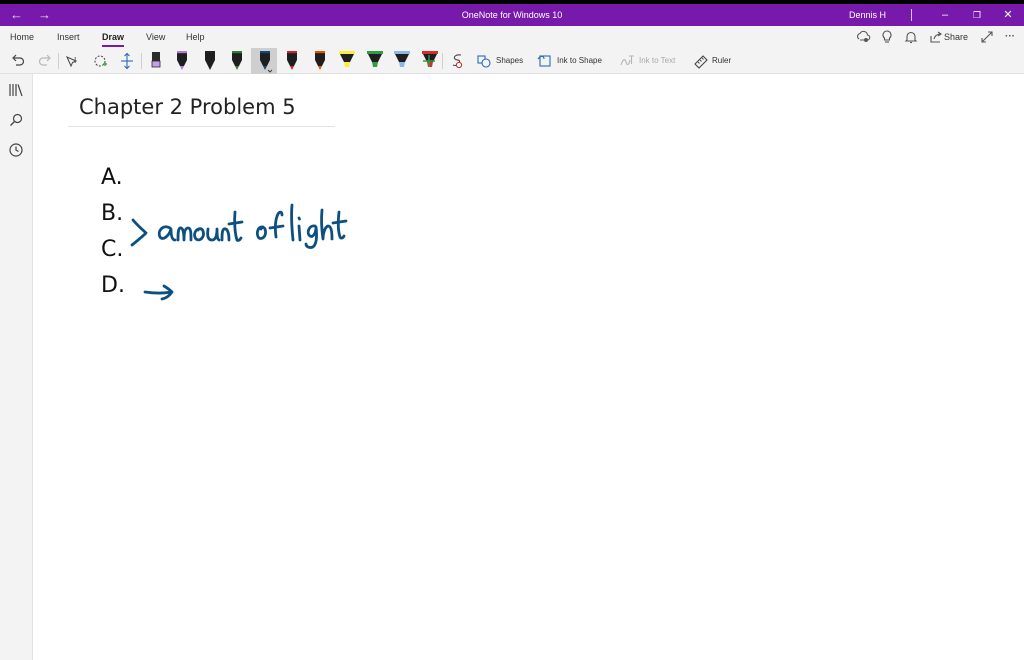 The width and height of the screenshot is (1024, 660). Describe the element at coordinates (139, 232) in the screenshot. I see `ink-arrow-bracket` at that location.